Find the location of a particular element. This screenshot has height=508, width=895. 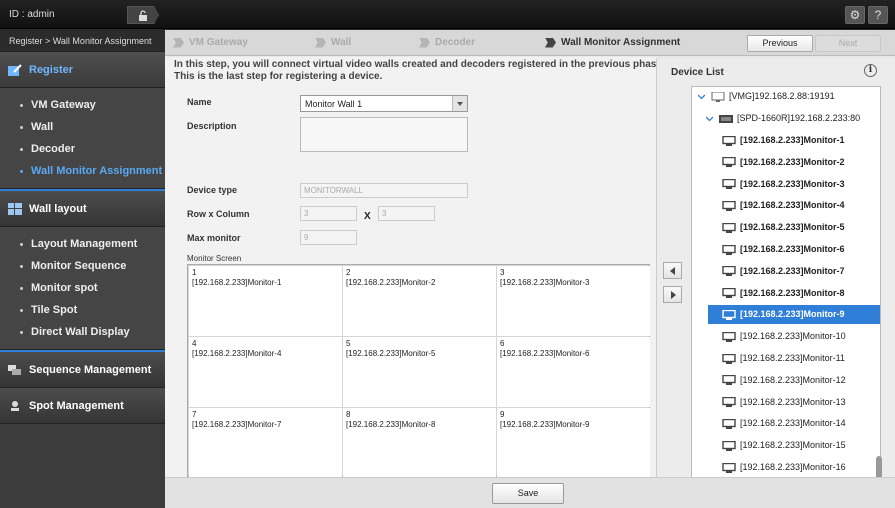

description-field is located at coordinates (384, 134).